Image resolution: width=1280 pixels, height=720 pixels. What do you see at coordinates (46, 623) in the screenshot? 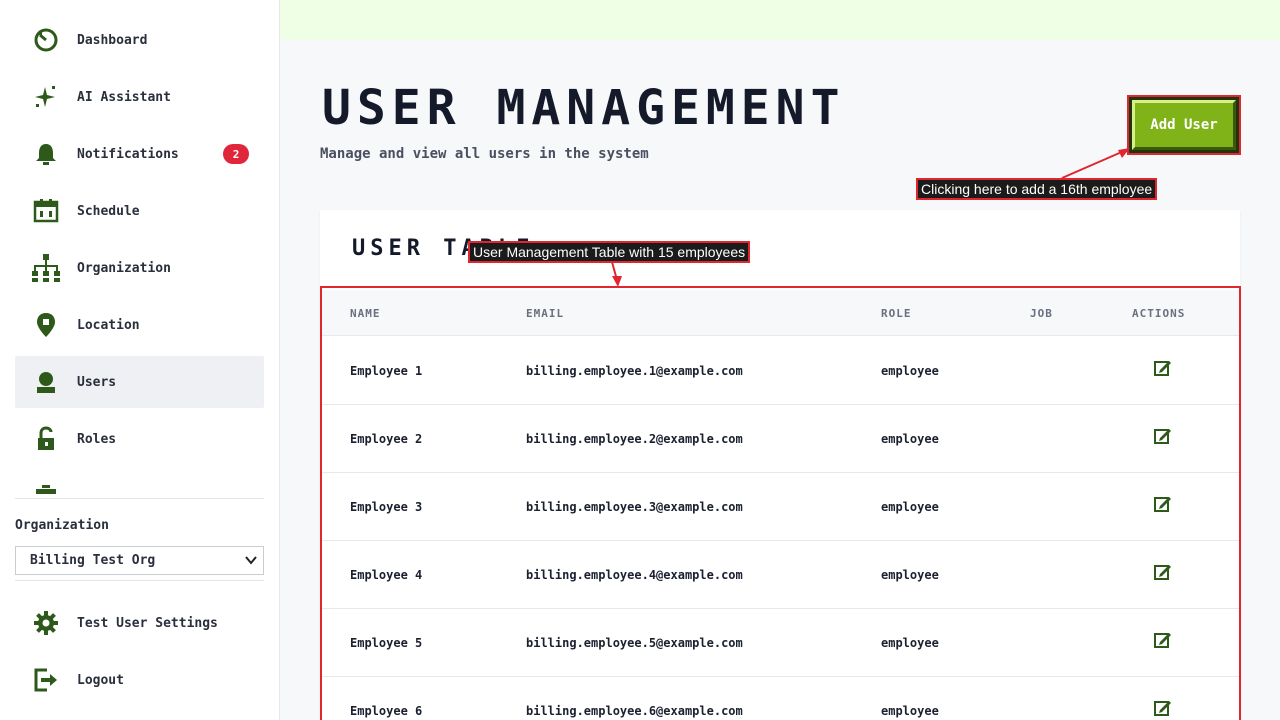
I see `gear-icon` at bounding box center [46, 623].